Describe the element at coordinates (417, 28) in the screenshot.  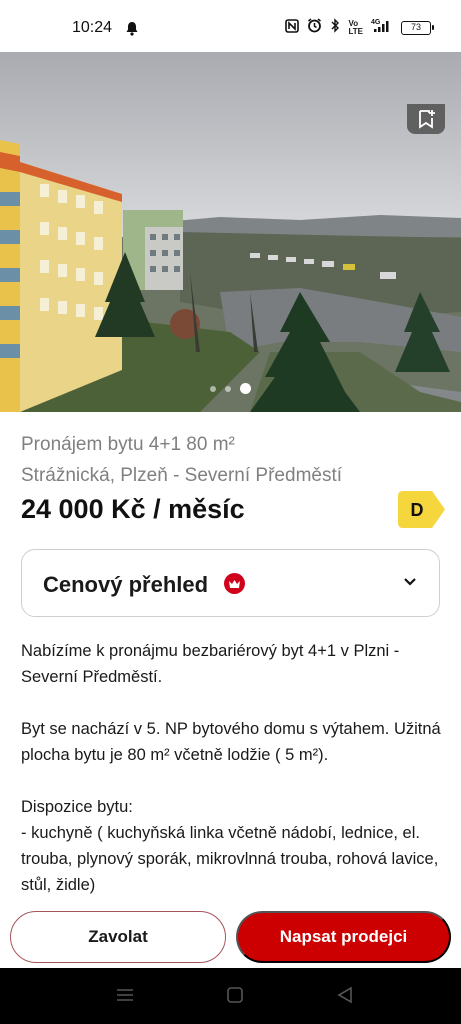
I see `battery-icon: 73` at that location.